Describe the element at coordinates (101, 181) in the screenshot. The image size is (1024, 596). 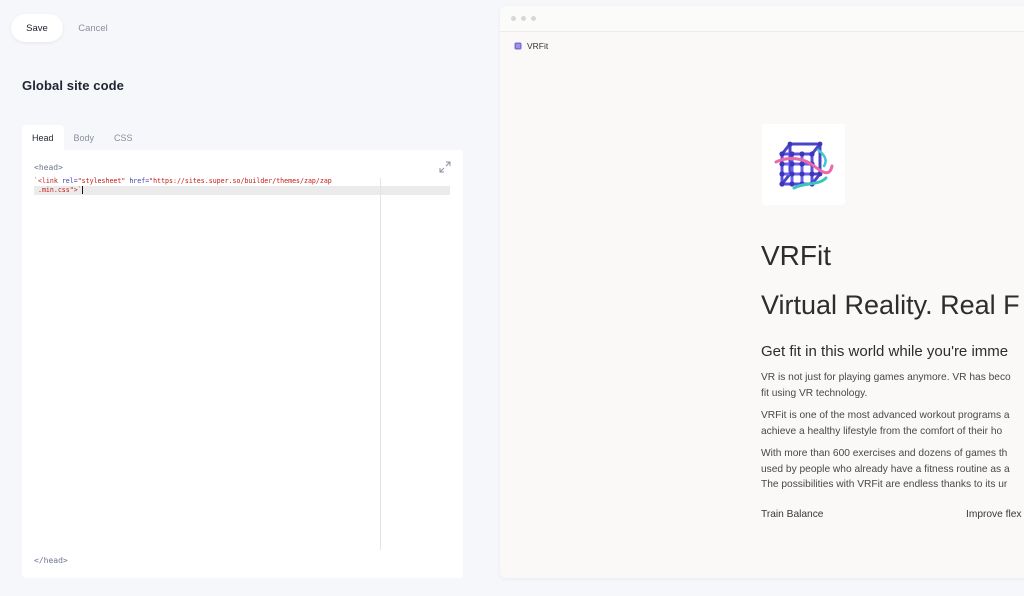
I see `code-val-stylesheet: "stylesheet"` at that location.